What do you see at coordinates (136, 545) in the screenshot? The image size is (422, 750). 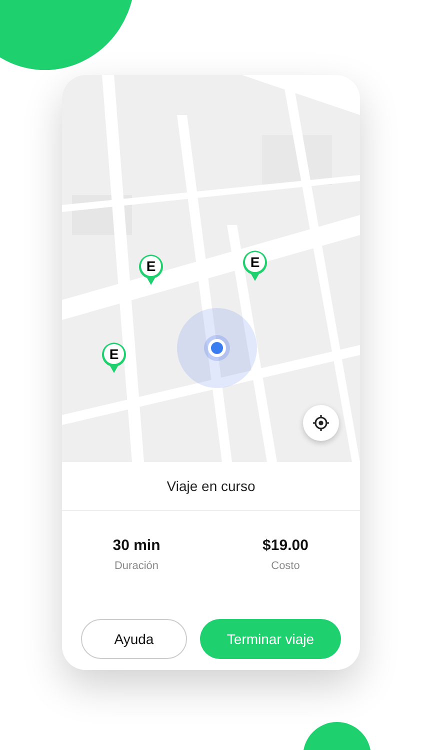 I see `stat-value: 30 min` at bounding box center [136, 545].